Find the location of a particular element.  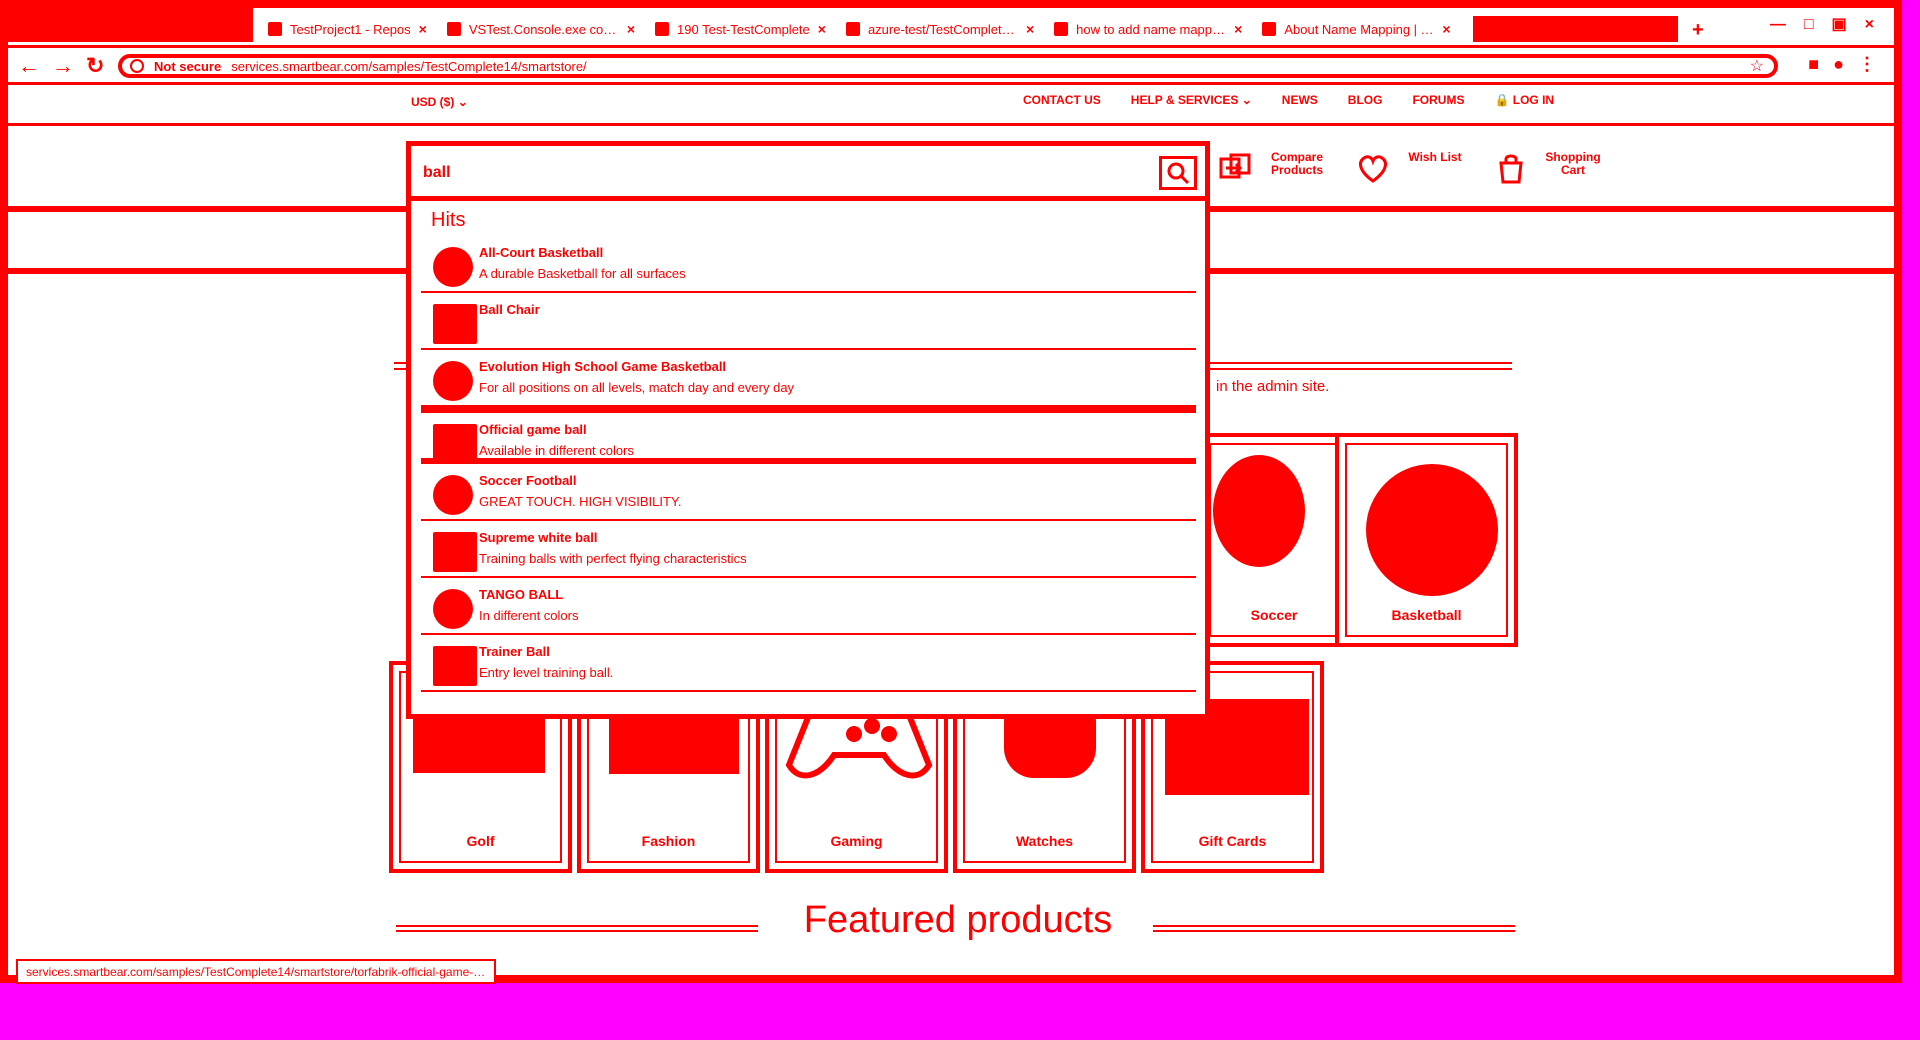

news-link: NEWS is located at coordinates (1300, 100).